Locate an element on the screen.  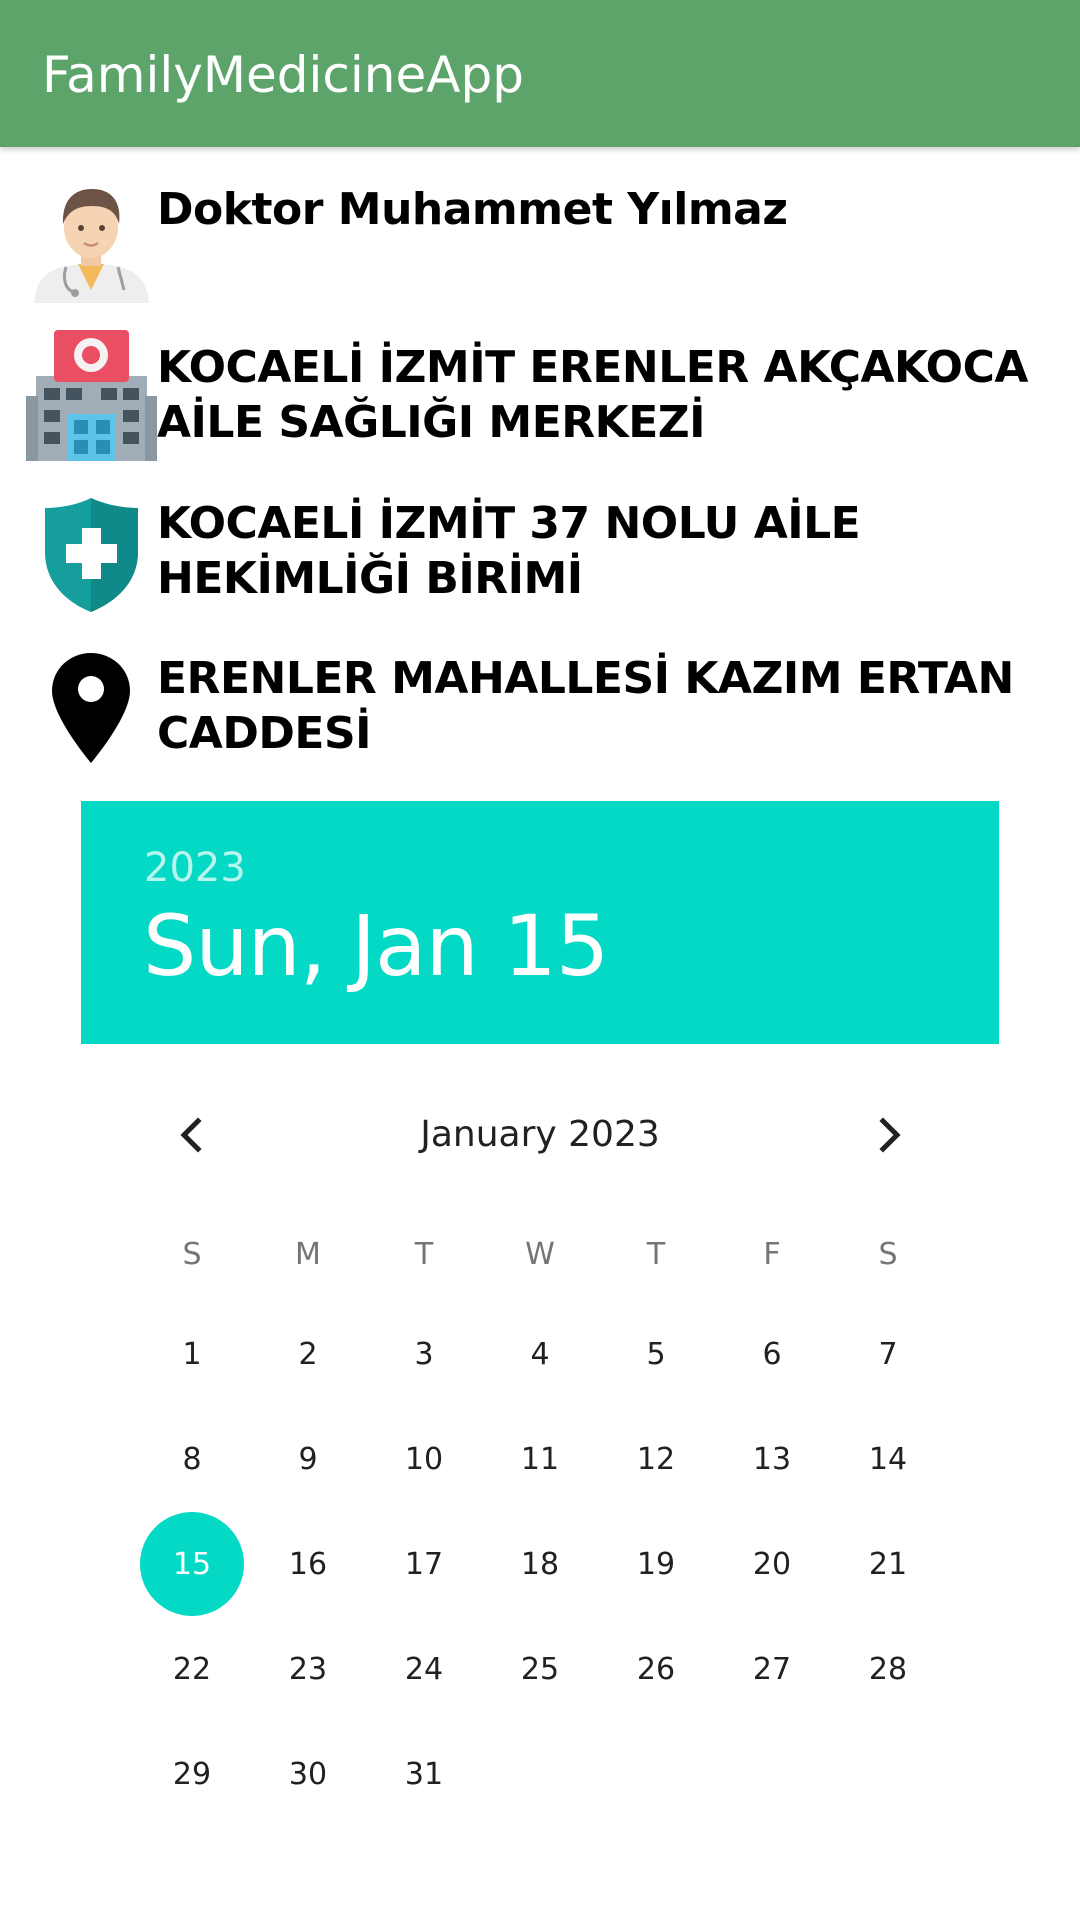
calendar-day: 28 is located at coordinates (888, 1669).